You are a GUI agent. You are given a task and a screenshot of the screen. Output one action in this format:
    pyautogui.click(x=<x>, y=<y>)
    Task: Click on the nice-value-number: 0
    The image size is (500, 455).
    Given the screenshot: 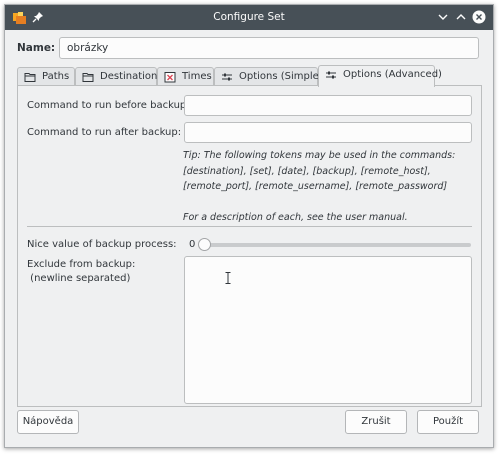 What is the action you would take?
    pyautogui.click(x=192, y=244)
    